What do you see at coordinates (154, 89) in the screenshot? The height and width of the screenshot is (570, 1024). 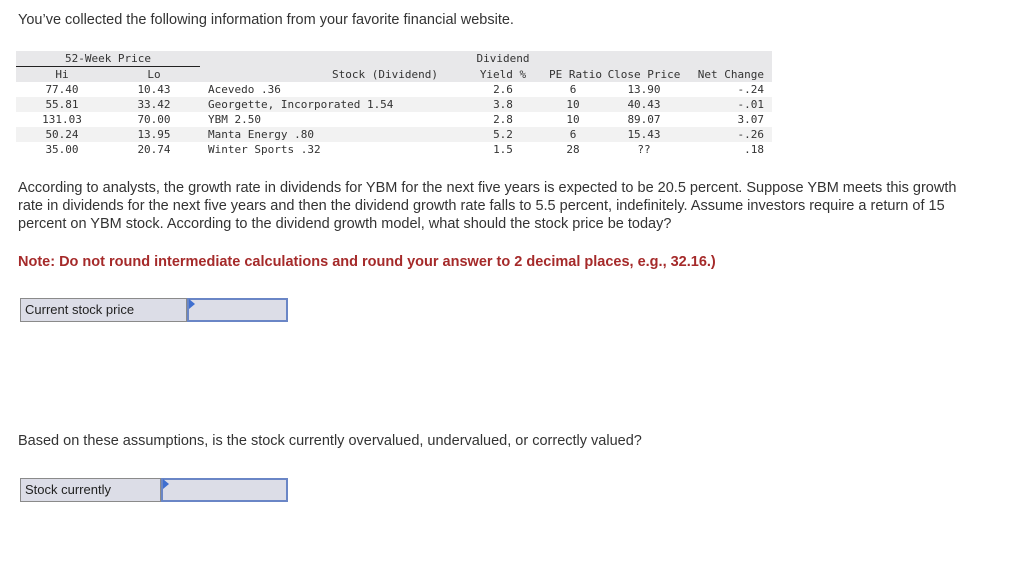 I see `cell-lo: 10.43` at bounding box center [154, 89].